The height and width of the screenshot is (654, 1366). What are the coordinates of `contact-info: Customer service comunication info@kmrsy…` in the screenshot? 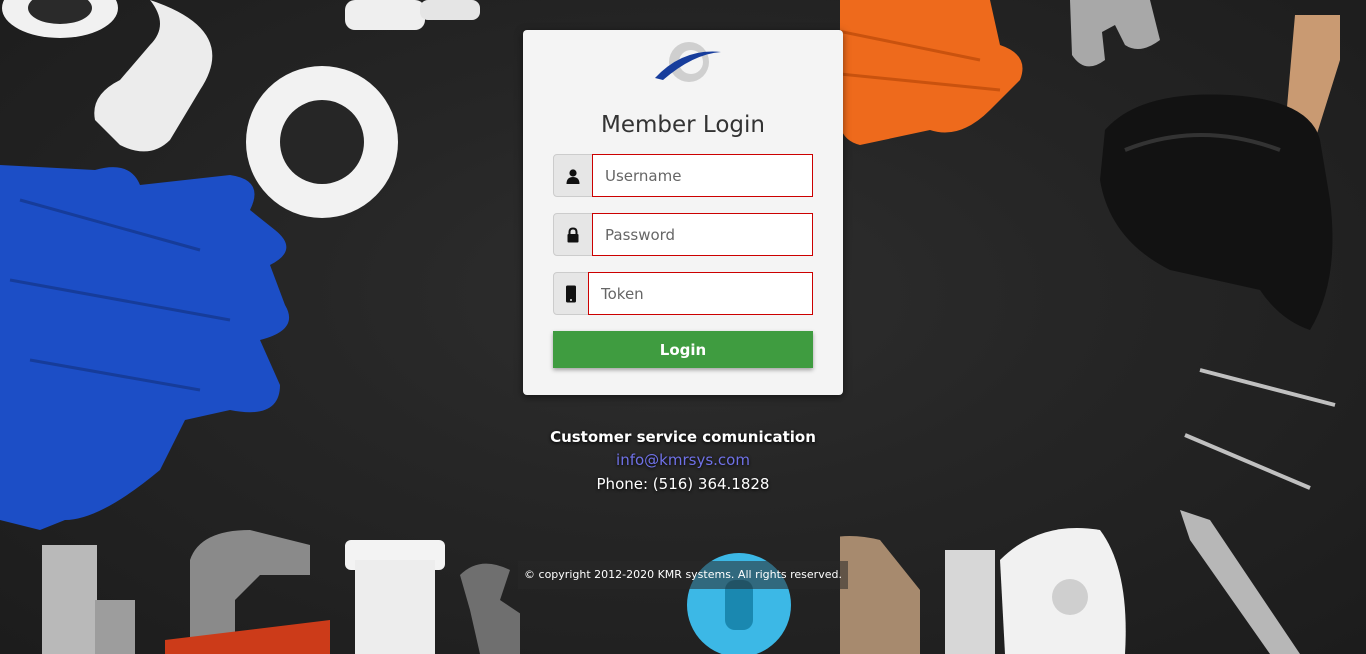 It's located at (683, 461).